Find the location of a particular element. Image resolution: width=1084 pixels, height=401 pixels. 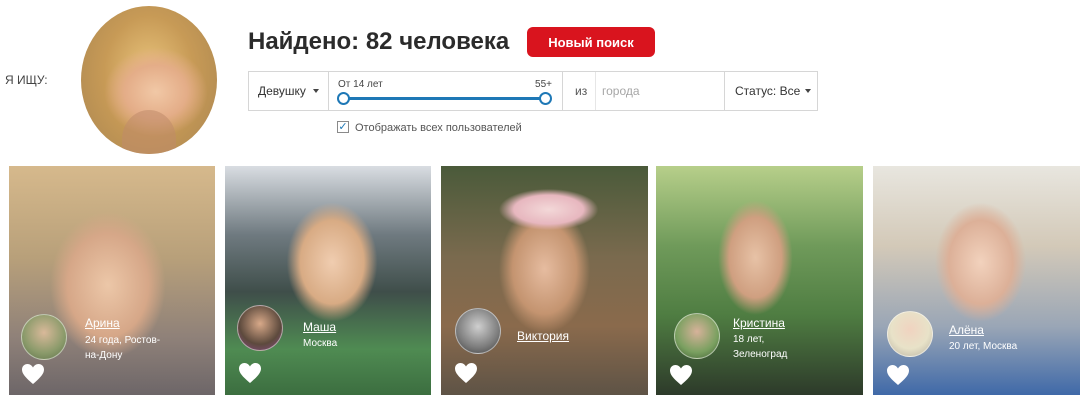

gender-select: Девушку is located at coordinates (289, 91).